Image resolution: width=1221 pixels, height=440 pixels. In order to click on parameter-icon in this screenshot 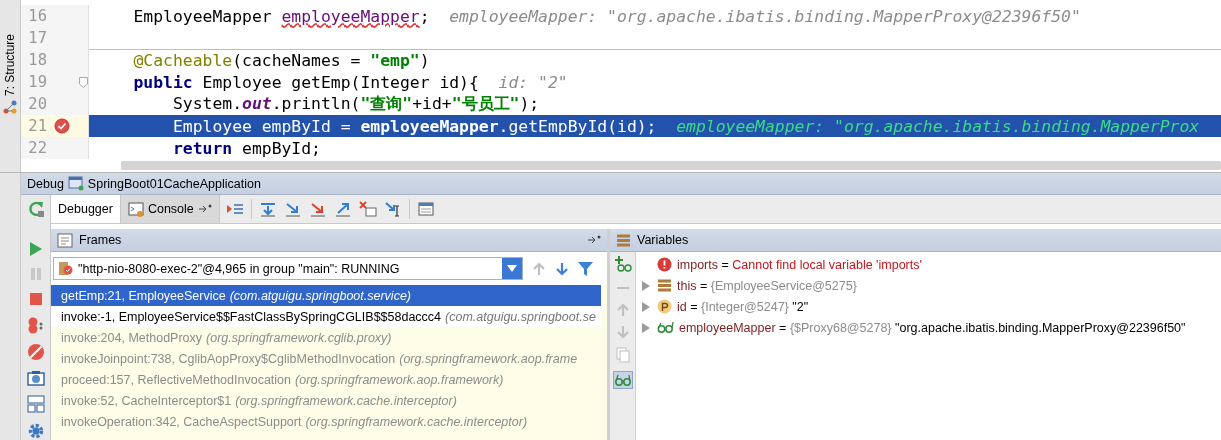, I will do `click(664, 306)`.